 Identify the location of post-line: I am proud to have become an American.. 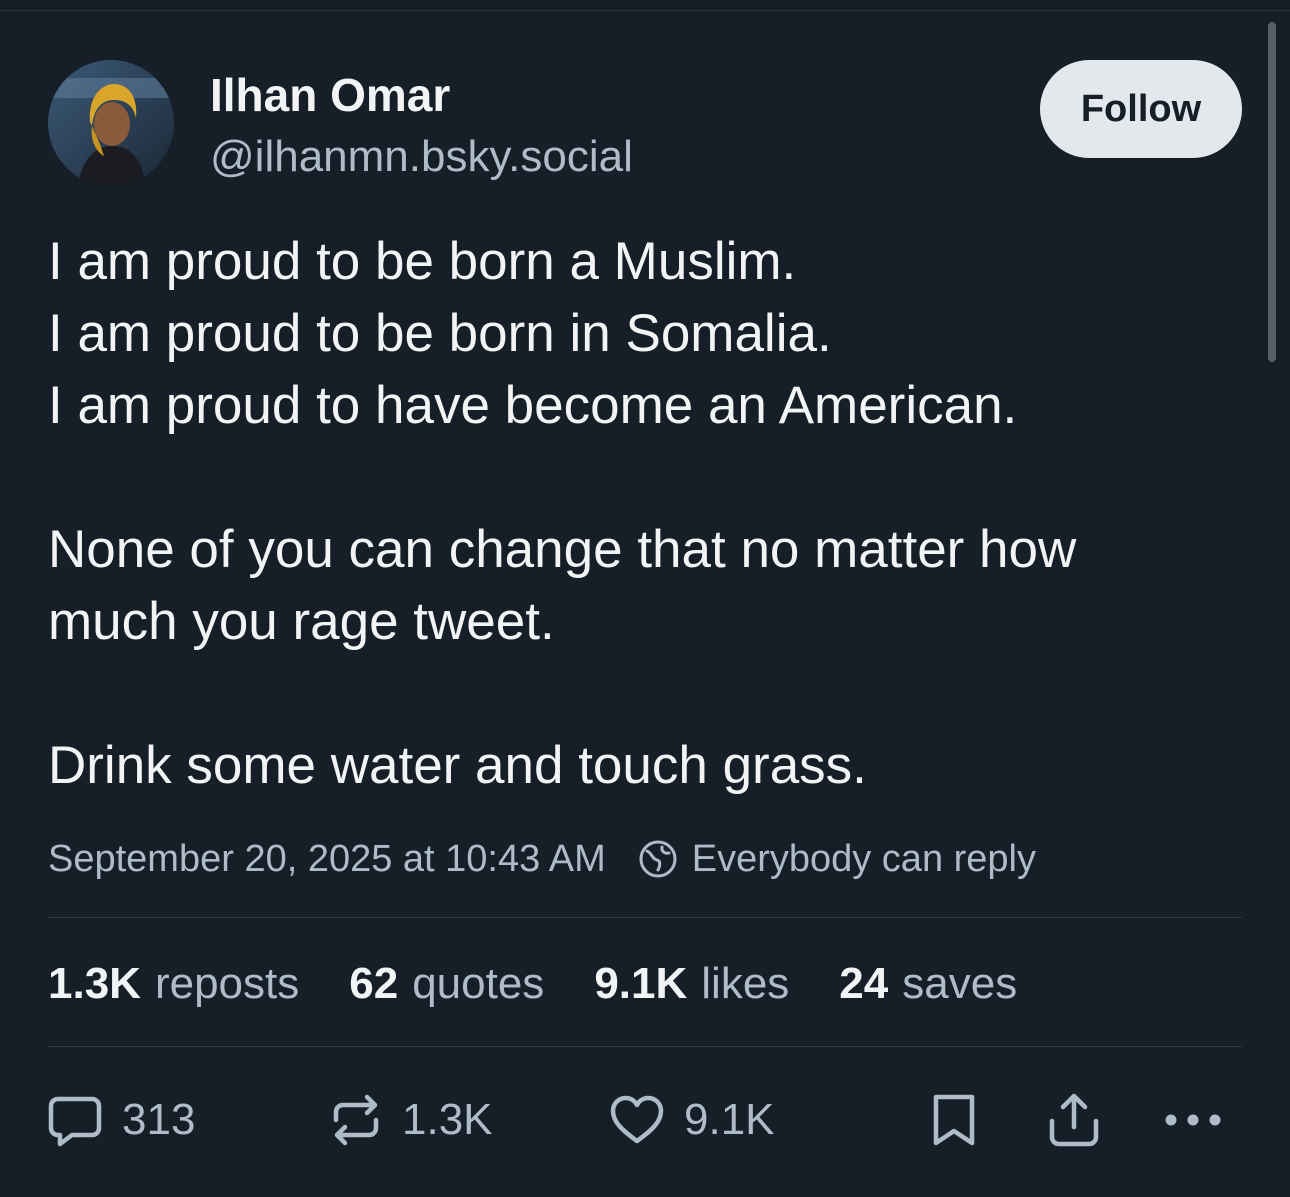
(533, 405).